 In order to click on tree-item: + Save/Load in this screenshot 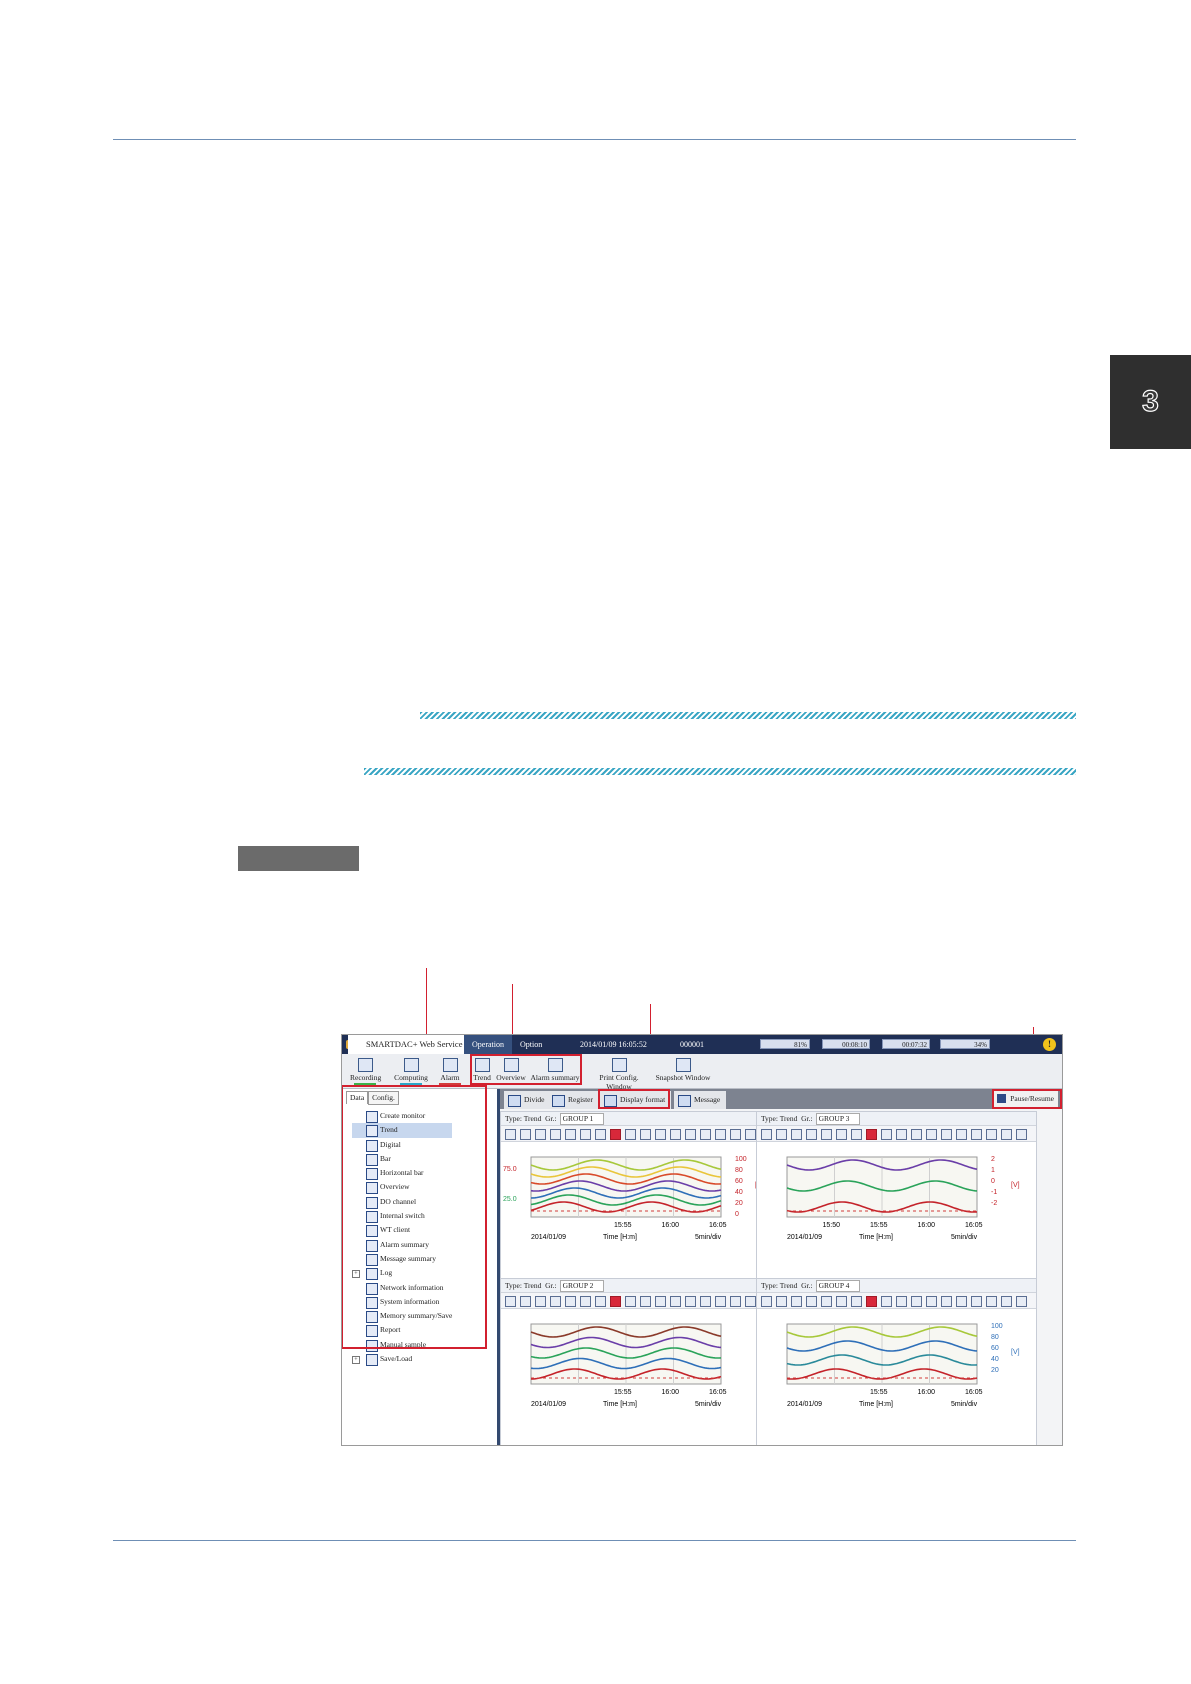, I will do `click(402, 1359)`.